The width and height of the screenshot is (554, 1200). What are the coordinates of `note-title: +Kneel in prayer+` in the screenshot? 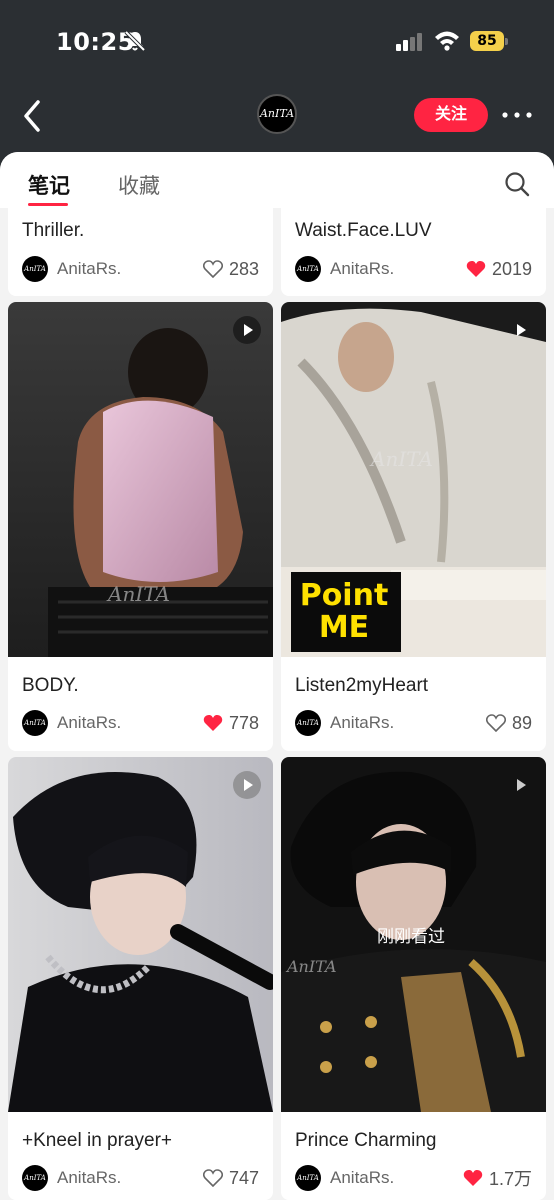 It's located at (97, 1140).